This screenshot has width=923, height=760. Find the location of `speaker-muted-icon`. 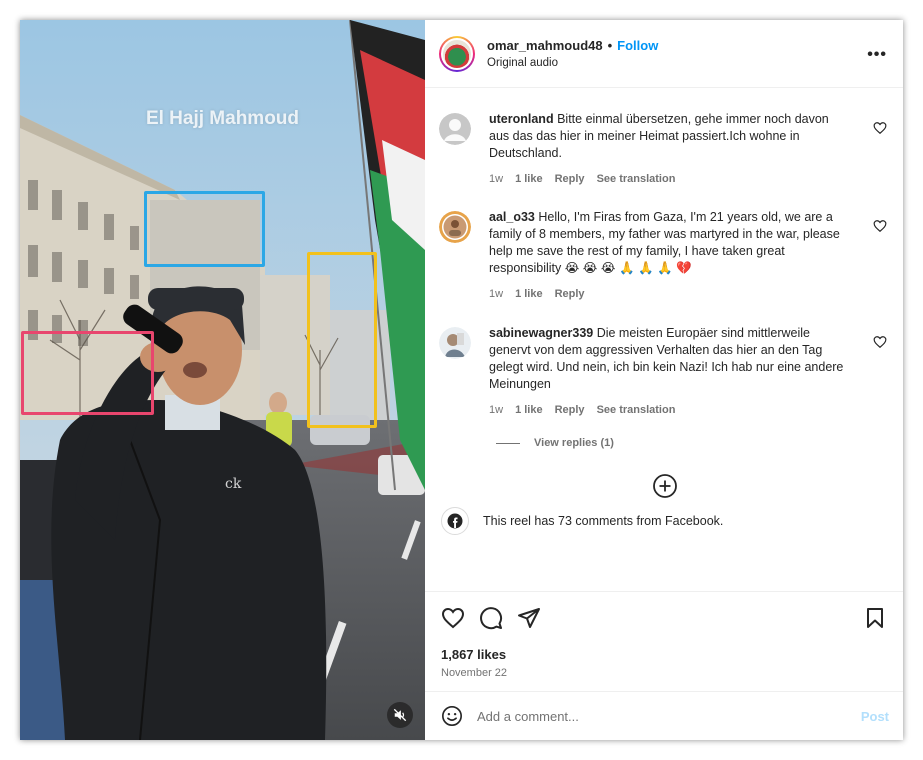

speaker-muted-icon is located at coordinates (400, 715).